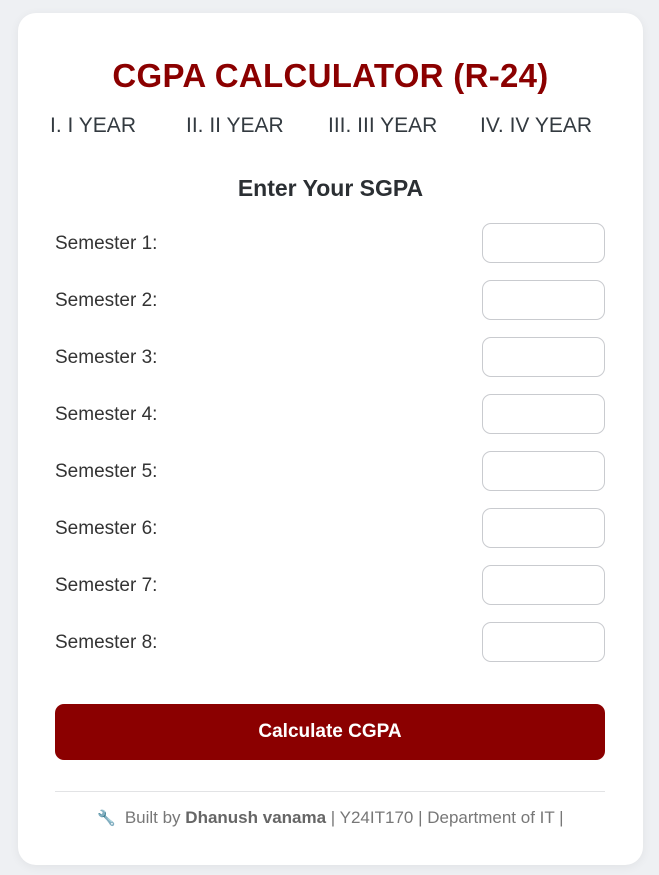  I want to click on year-link-4: IV. IV YEAR, so click(536, 126).